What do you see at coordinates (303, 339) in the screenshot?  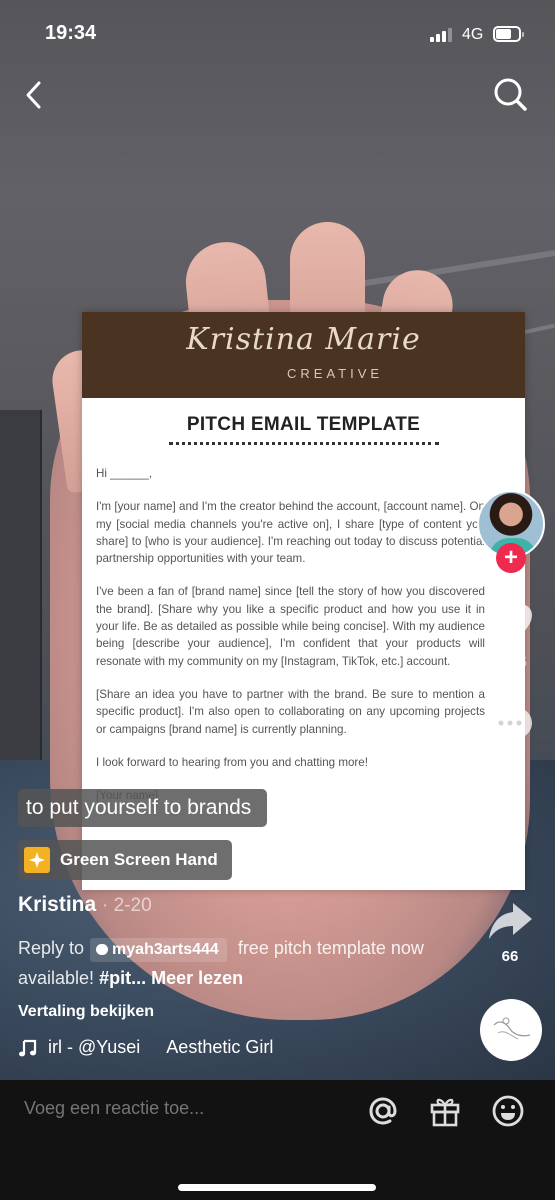 I see `brand-logo-script: Kristina Marie` at bounding box center [303, 339].